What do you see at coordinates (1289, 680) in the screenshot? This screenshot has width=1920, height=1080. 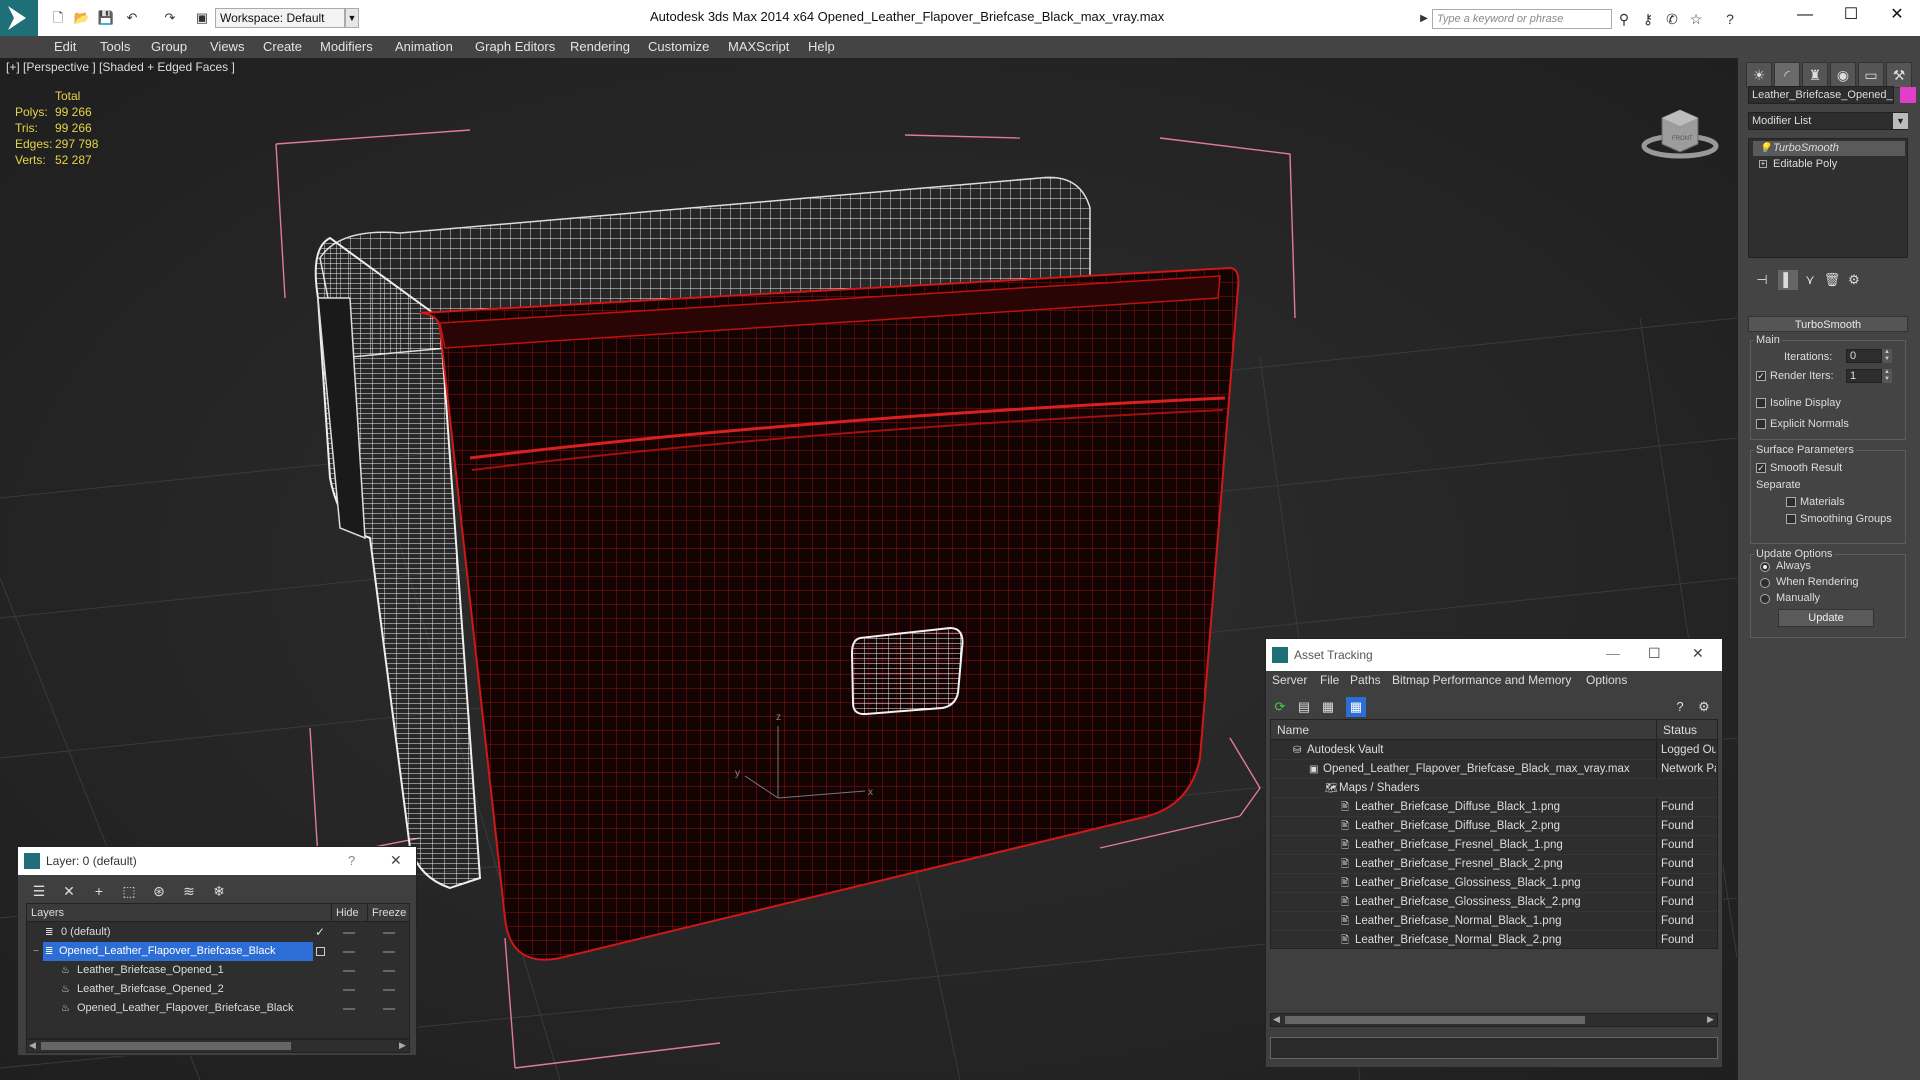 I see `menu-server: Server` at bounding box center [1289, 680].